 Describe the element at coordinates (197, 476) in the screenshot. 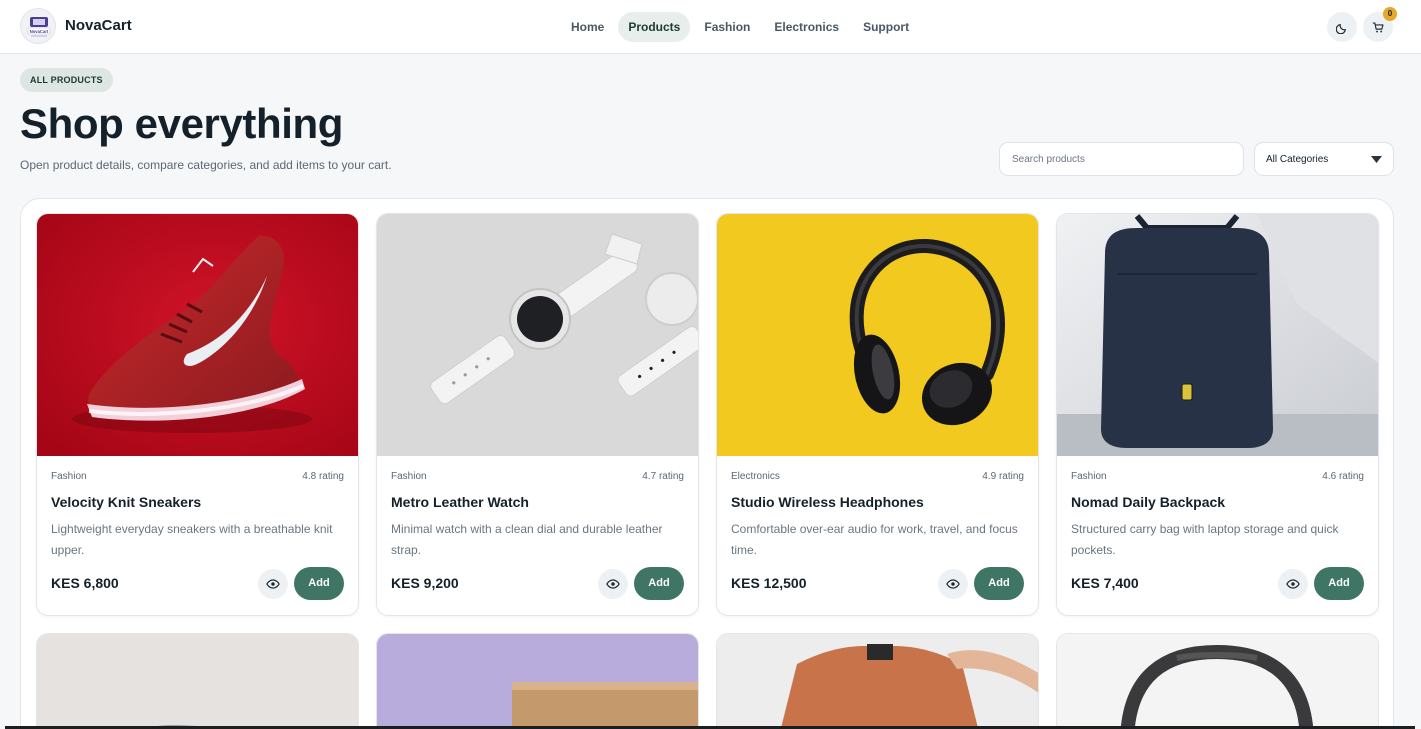

I see `product-meta: Fashion 4.8 rating` at that location.